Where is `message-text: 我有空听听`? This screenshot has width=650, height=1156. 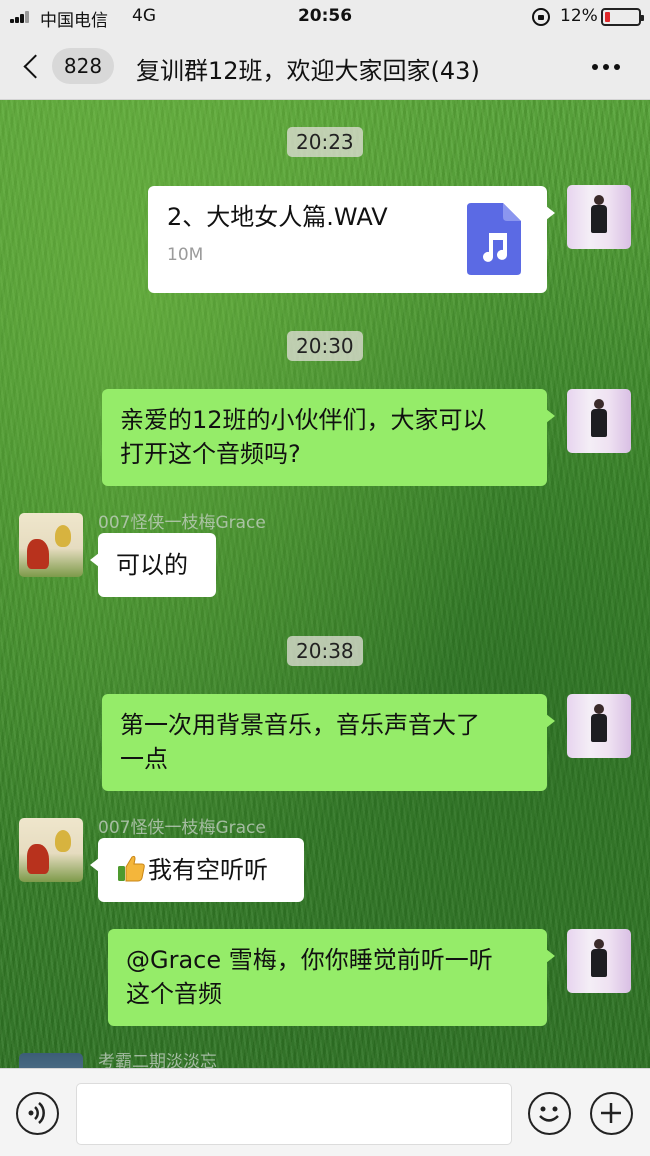
message-text: 我有空听听 is located at coordinates (208, 870).